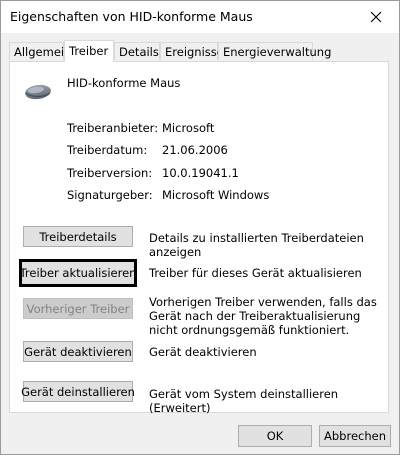 This screenshot has width=400, height=455. I want to click on disable-device-button: Gerät deaktivieren, so click(78, 351).